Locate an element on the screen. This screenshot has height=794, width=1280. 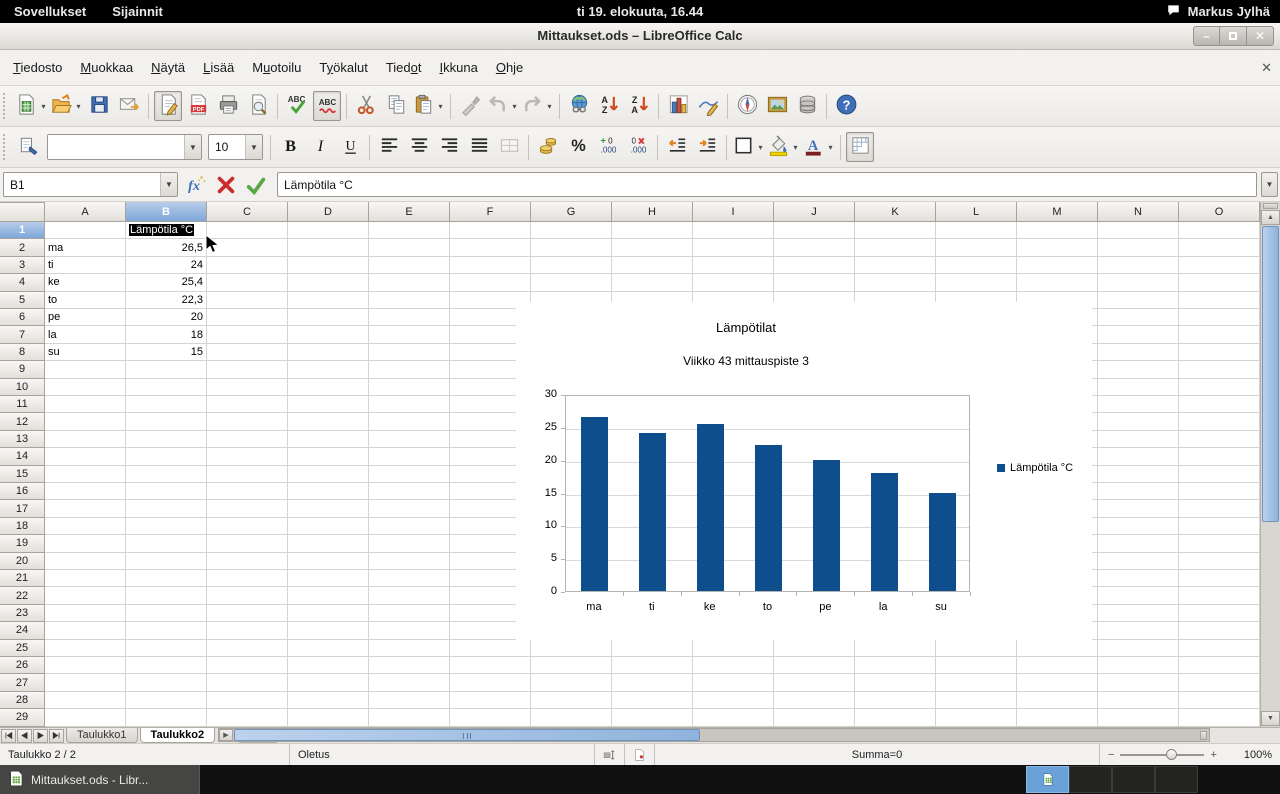
open-button-dropdown-icon: ▾ is located at coordinates (78, 106).